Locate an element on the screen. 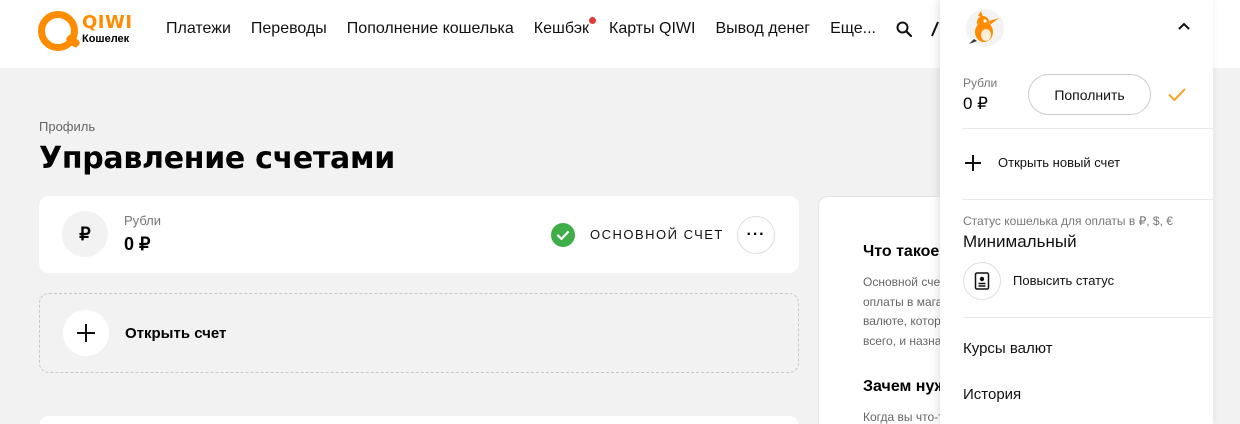  upgrade-status-link: Повысить статус is located at coordinates (1063, 280).